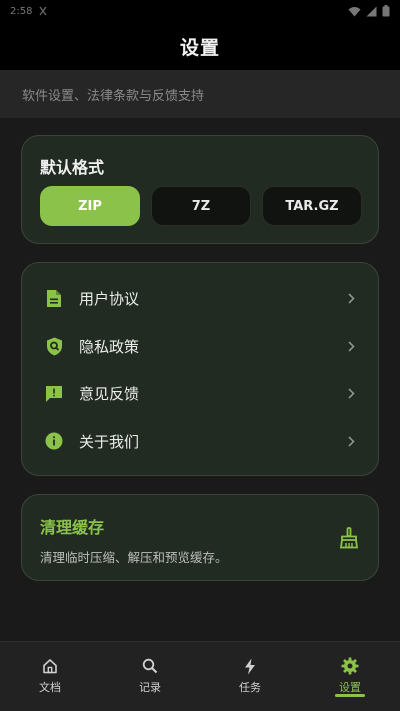 This screenshot has width=400, height=711. What do you see at coordinates (349, 538) in the screenshot?
I see `broom-icon` at bounding box center [349, 538].